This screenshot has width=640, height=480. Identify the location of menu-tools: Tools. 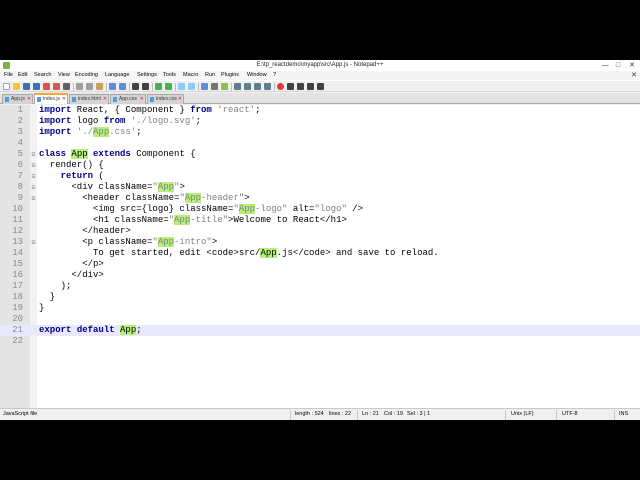
(169, 75).